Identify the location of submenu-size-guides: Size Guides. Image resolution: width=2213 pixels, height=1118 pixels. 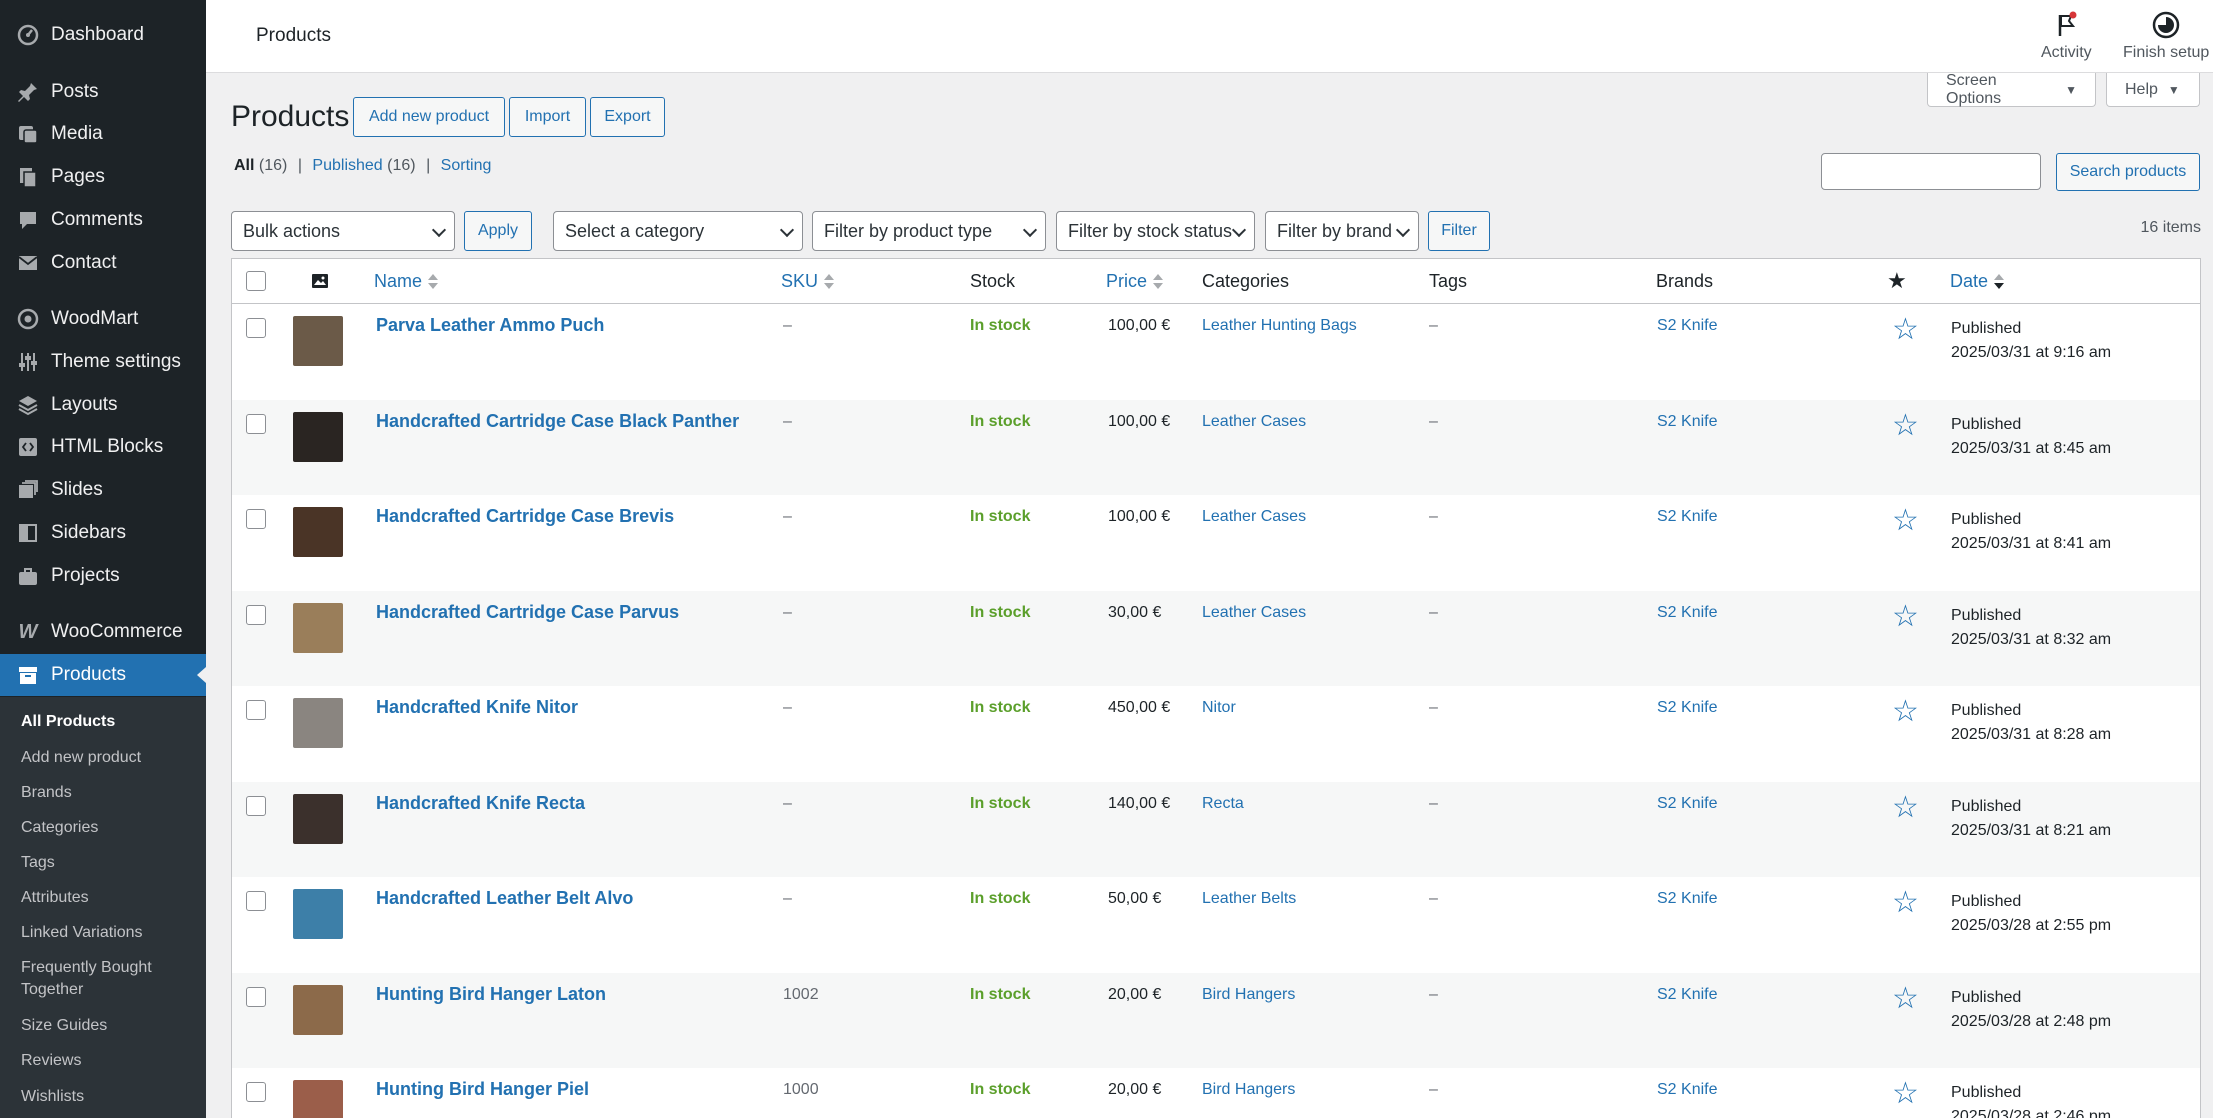
(111, 1026).